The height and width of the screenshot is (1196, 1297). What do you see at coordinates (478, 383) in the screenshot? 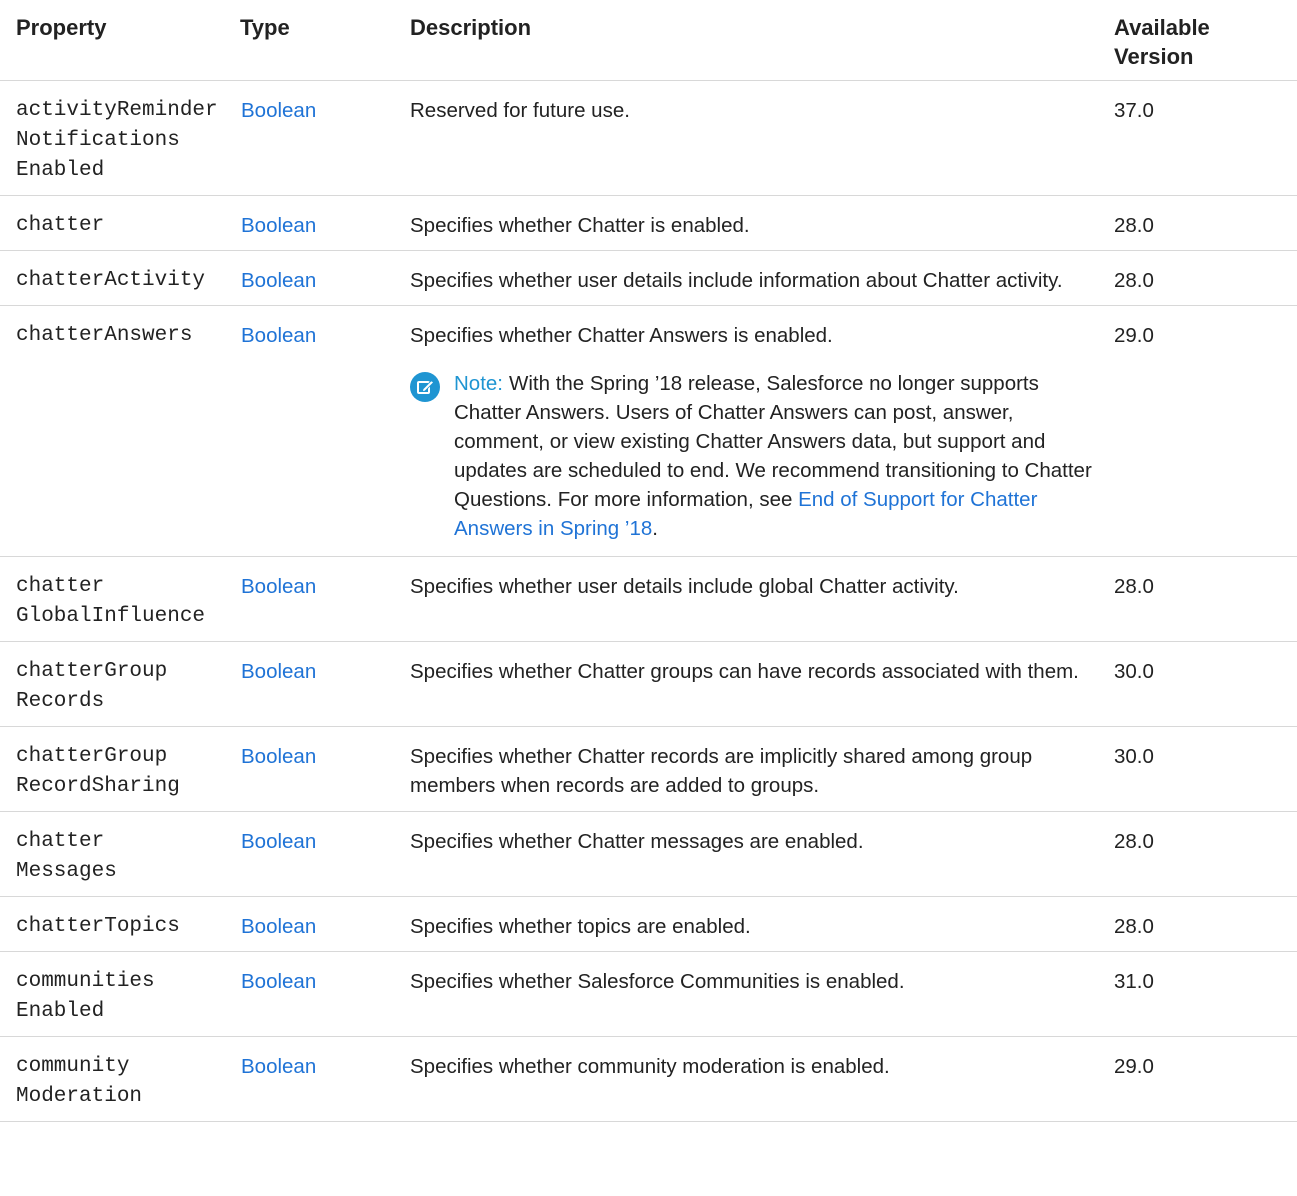
I see `note-label: Note:` at bounding box center [478, 383].